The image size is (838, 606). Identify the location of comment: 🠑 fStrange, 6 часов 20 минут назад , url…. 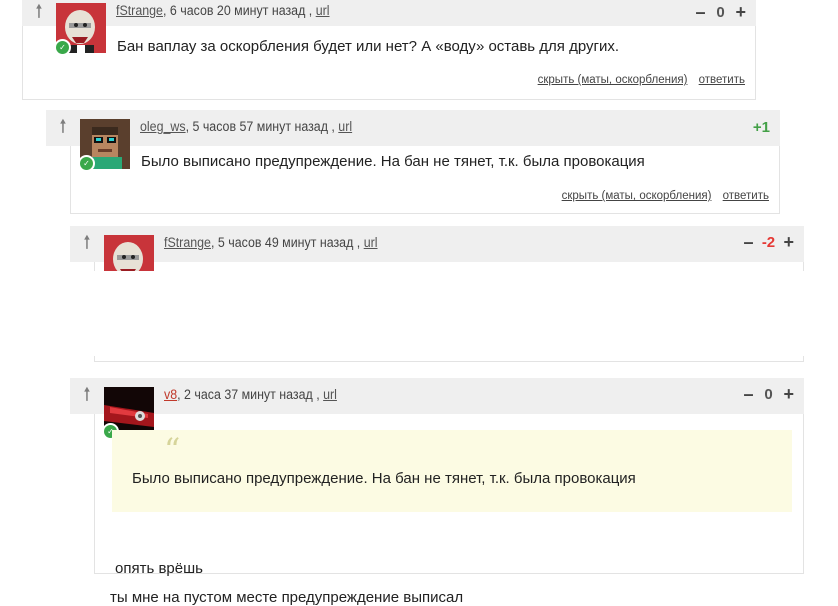
(389, 50).